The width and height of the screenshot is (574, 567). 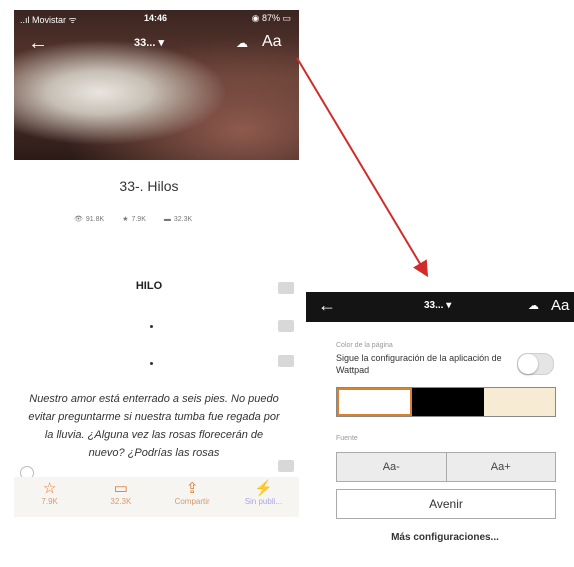 What do you see at coordinates (528, 364) in the screenshot?
I see `toggle-knob` at bounding box center [528, 364].